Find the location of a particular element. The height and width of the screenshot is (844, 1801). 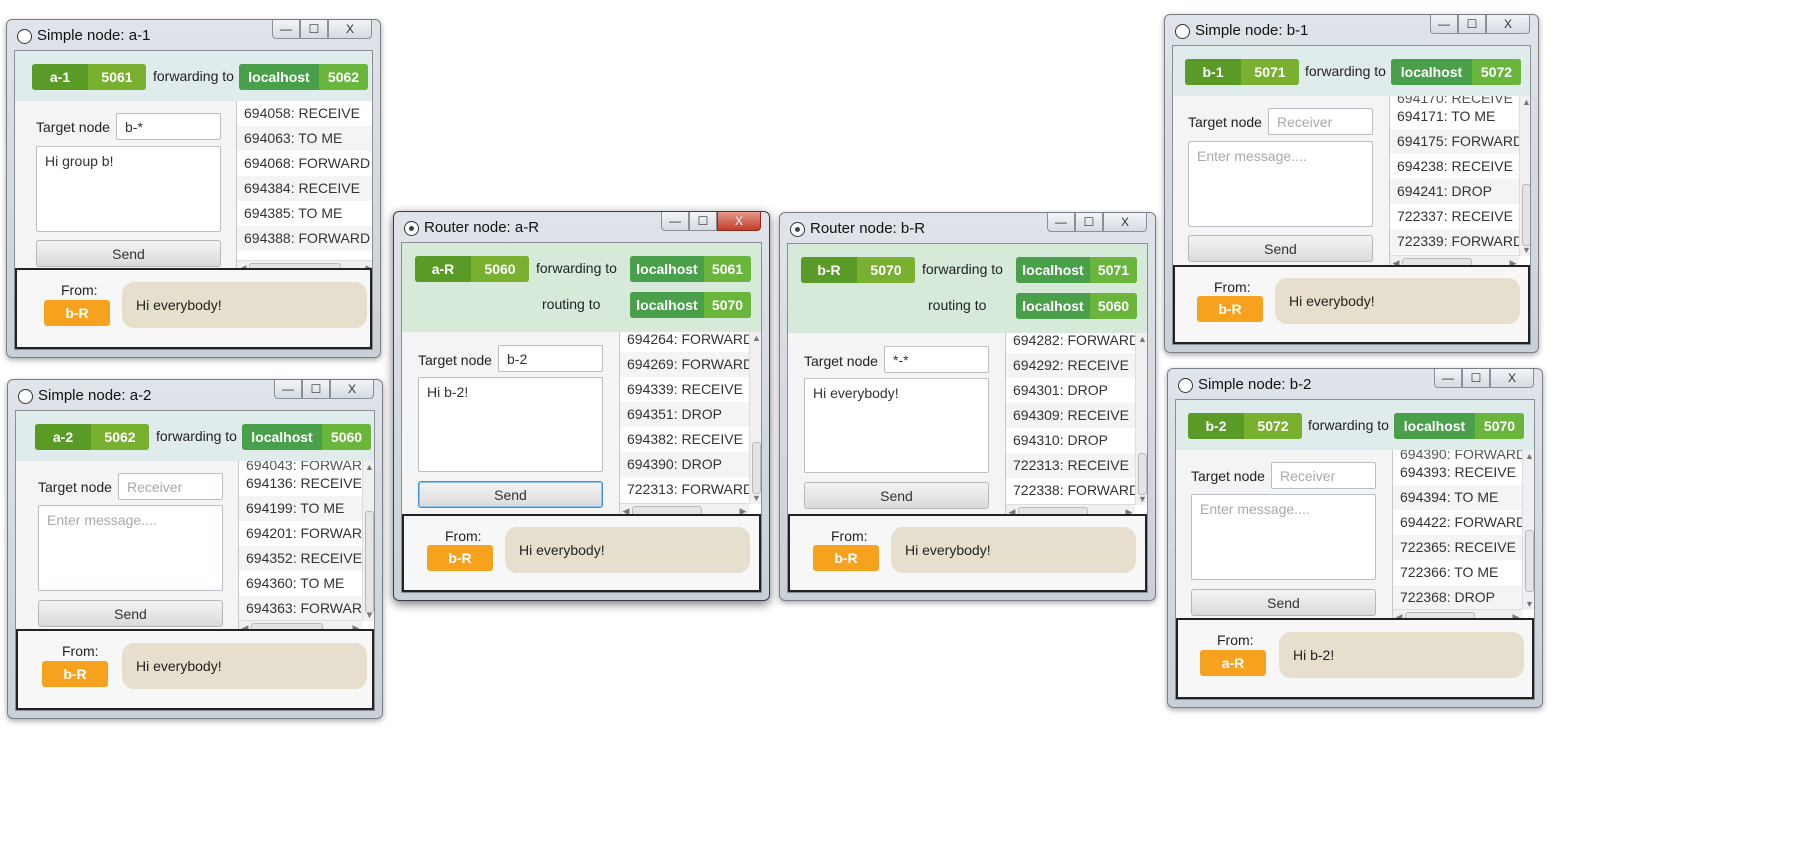

forward-badge: localhost 5062 is located at coordinates (303, 77).